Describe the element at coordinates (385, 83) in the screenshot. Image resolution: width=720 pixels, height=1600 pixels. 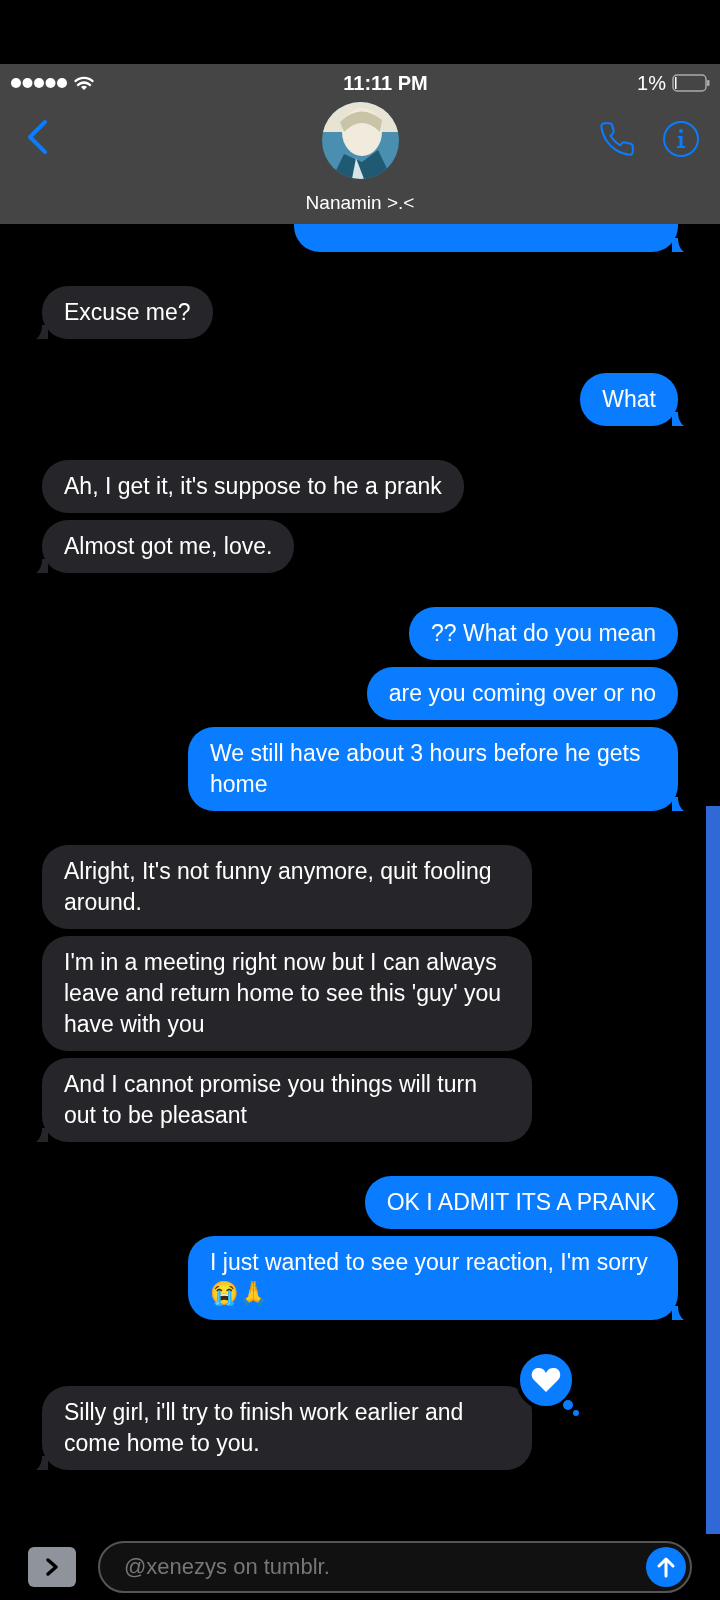
I see `status-time: 11:11 PM` at that location.